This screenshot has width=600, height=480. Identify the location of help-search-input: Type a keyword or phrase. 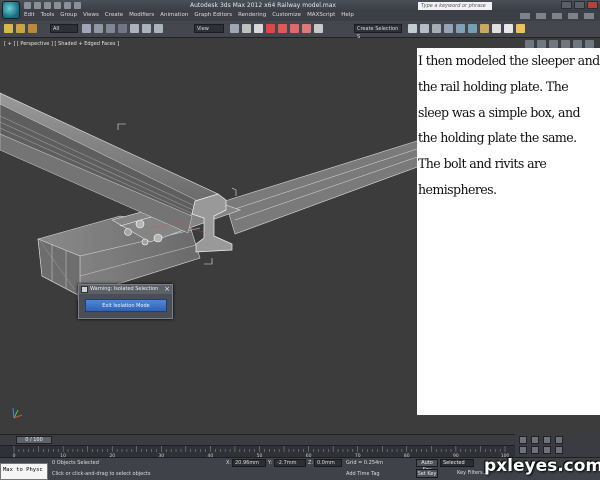
(455, 6).